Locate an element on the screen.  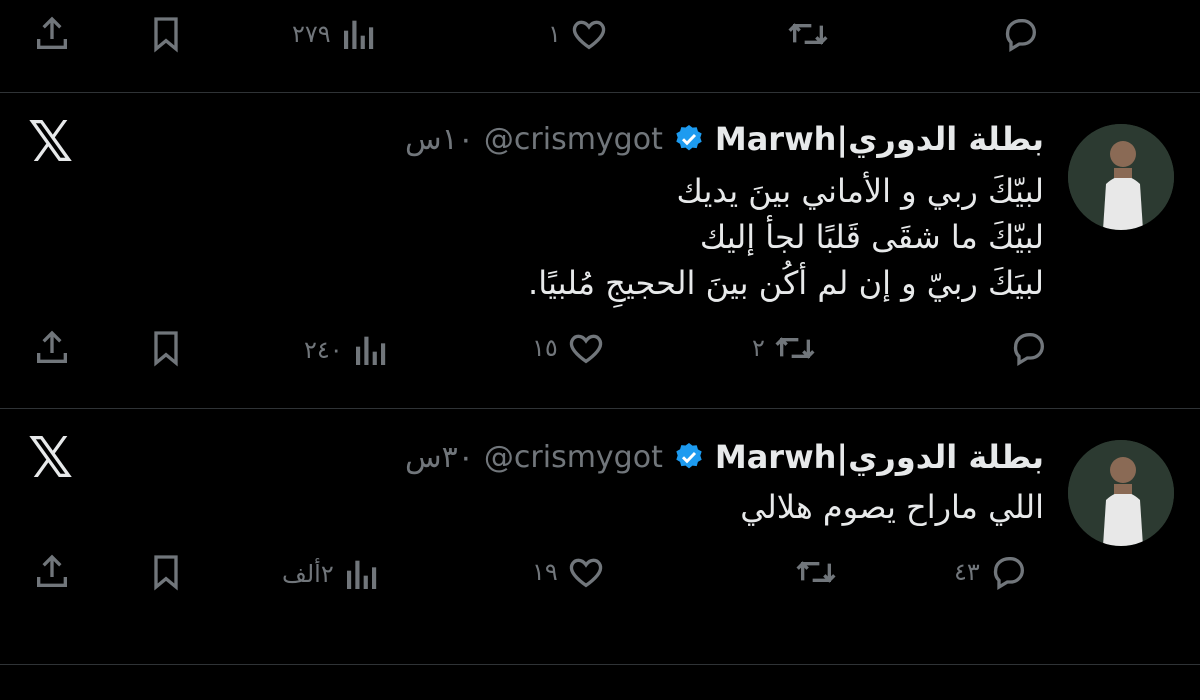
like-button: ١ is located at coordinates (578, 34).